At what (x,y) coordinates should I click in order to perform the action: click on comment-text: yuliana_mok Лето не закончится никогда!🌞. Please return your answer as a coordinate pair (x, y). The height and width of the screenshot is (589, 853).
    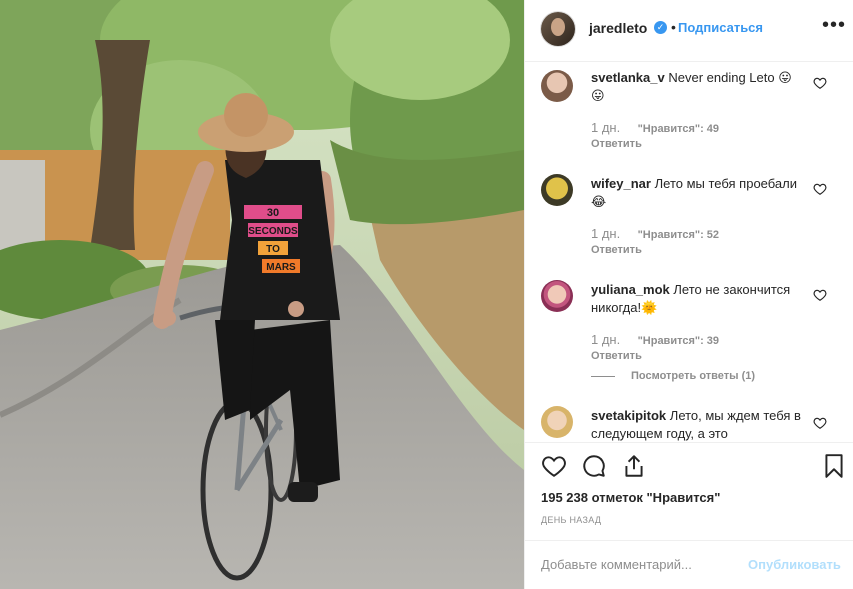
    Looking at the image, I should click on (696, 299).